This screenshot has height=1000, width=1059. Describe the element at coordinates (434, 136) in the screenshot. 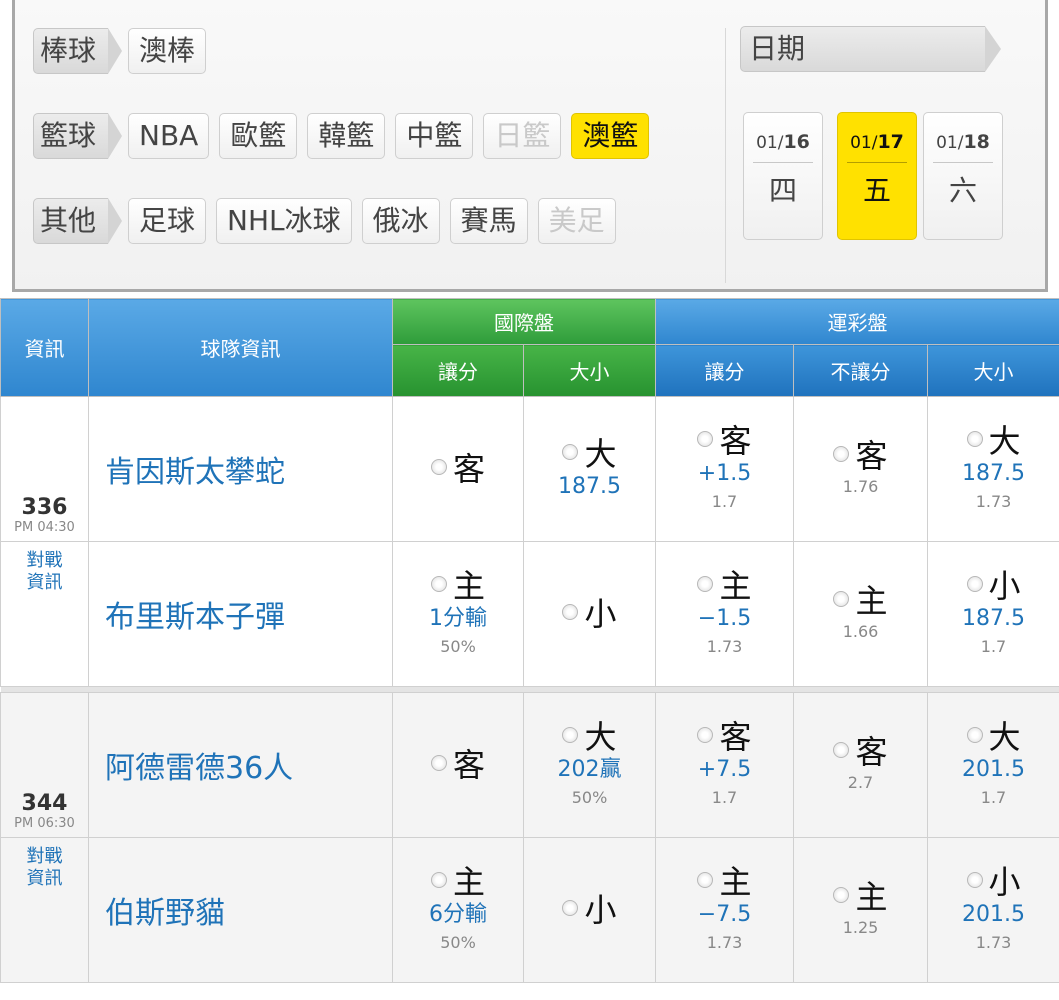

I see `league-chip: 中籃` at that location.